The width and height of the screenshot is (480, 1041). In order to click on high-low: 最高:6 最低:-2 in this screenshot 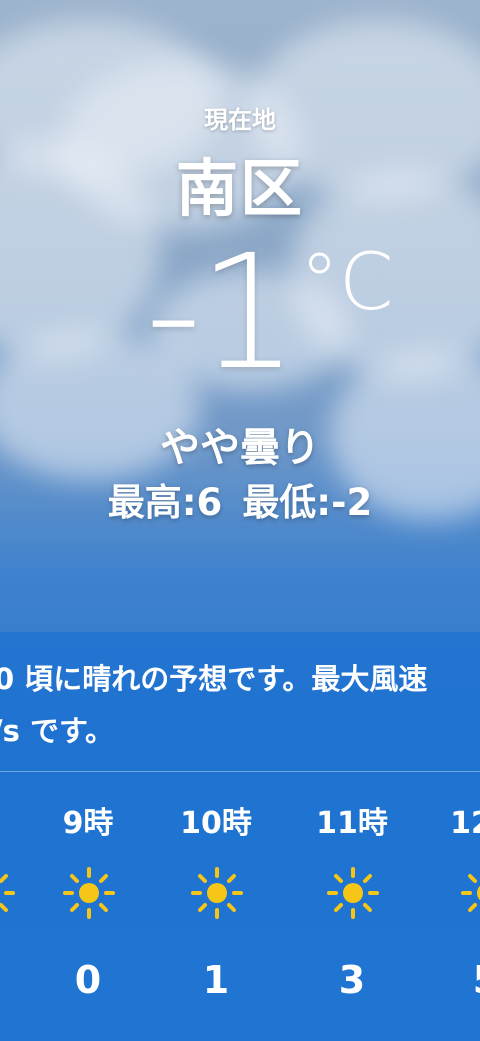, I will do `click(240, 499)`.